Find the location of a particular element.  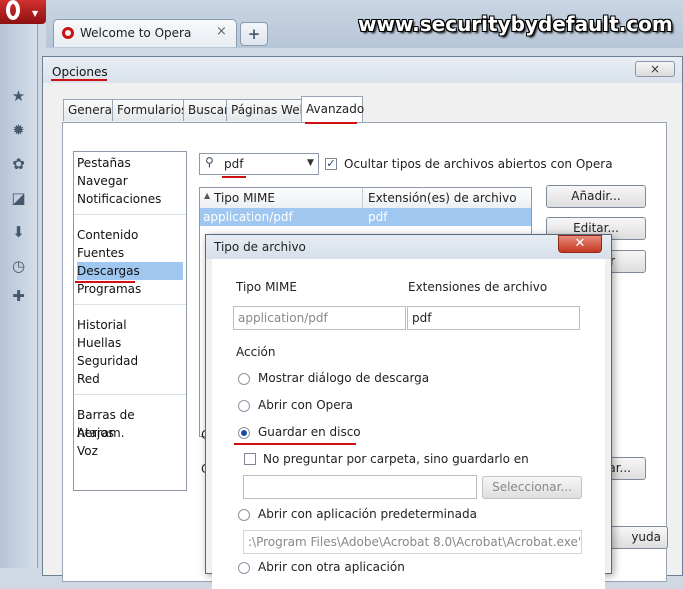

category-seguridad: Seguridad is located at coordinates (130, 361).